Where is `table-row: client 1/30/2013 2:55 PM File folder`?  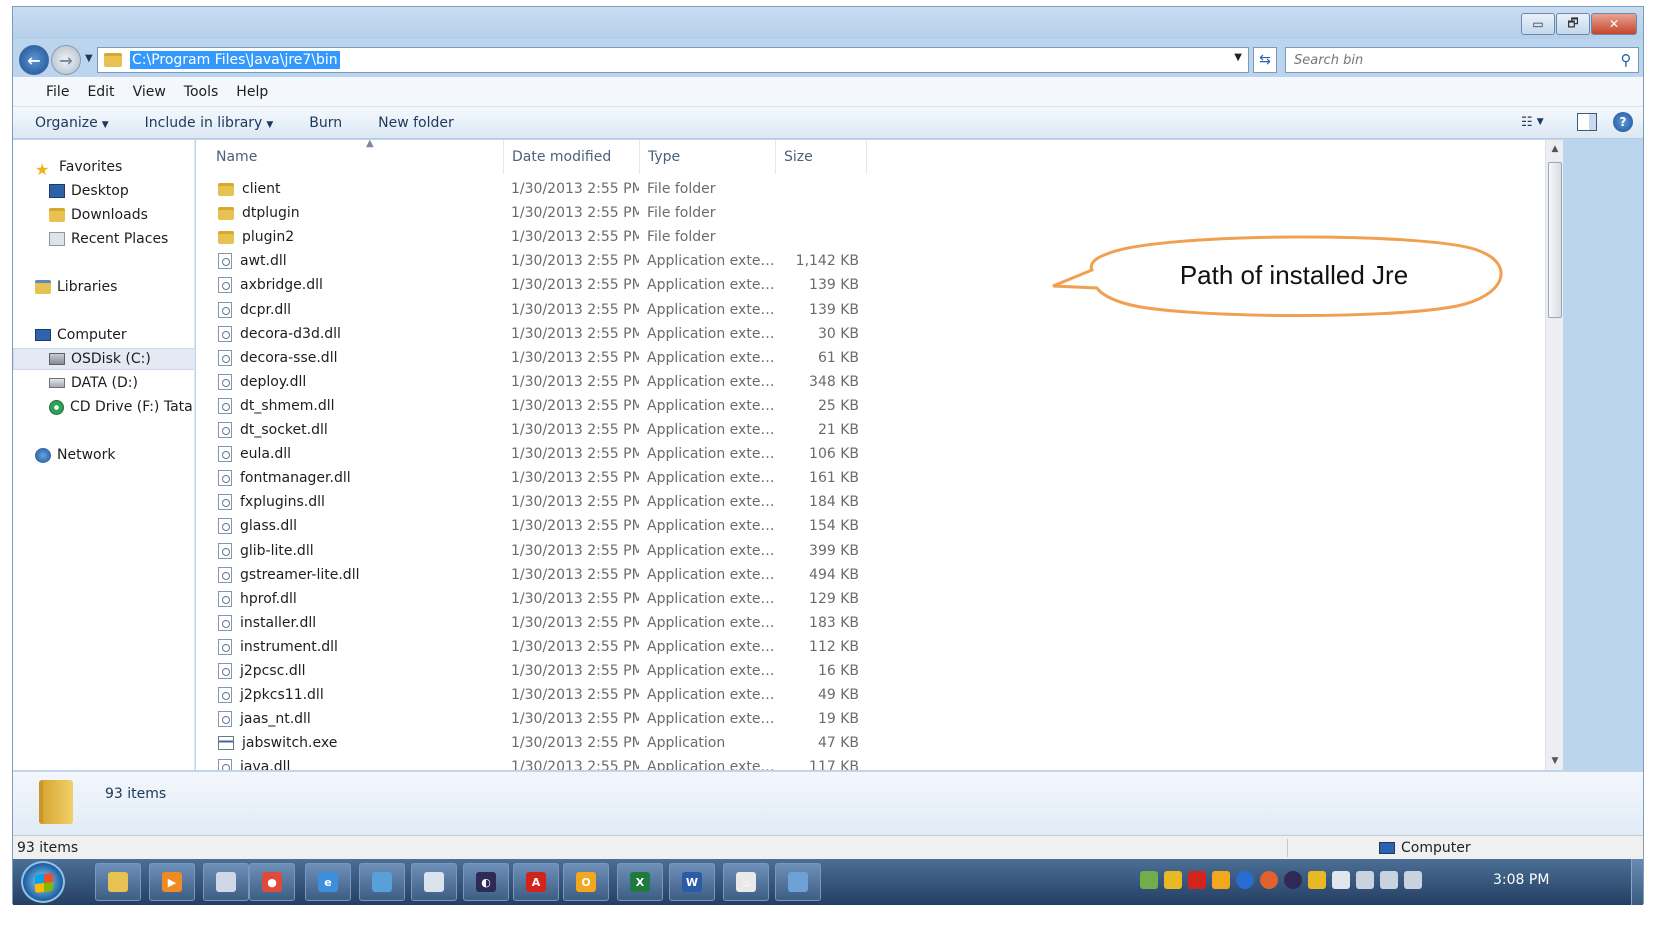 table-row: client 1/30/2013 2:55 PM File folder is located at coordinates (870, 190).